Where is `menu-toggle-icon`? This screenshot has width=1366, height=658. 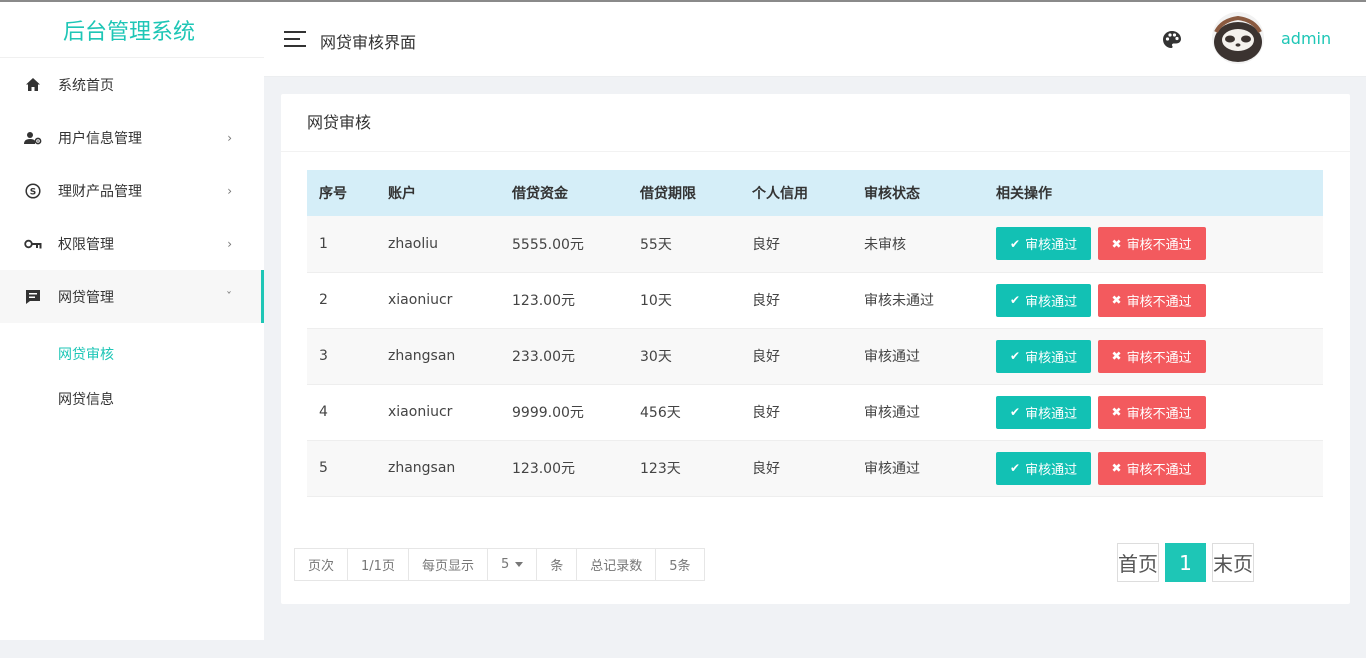
menu-toggle-icon is located at coordinates (295, 39).